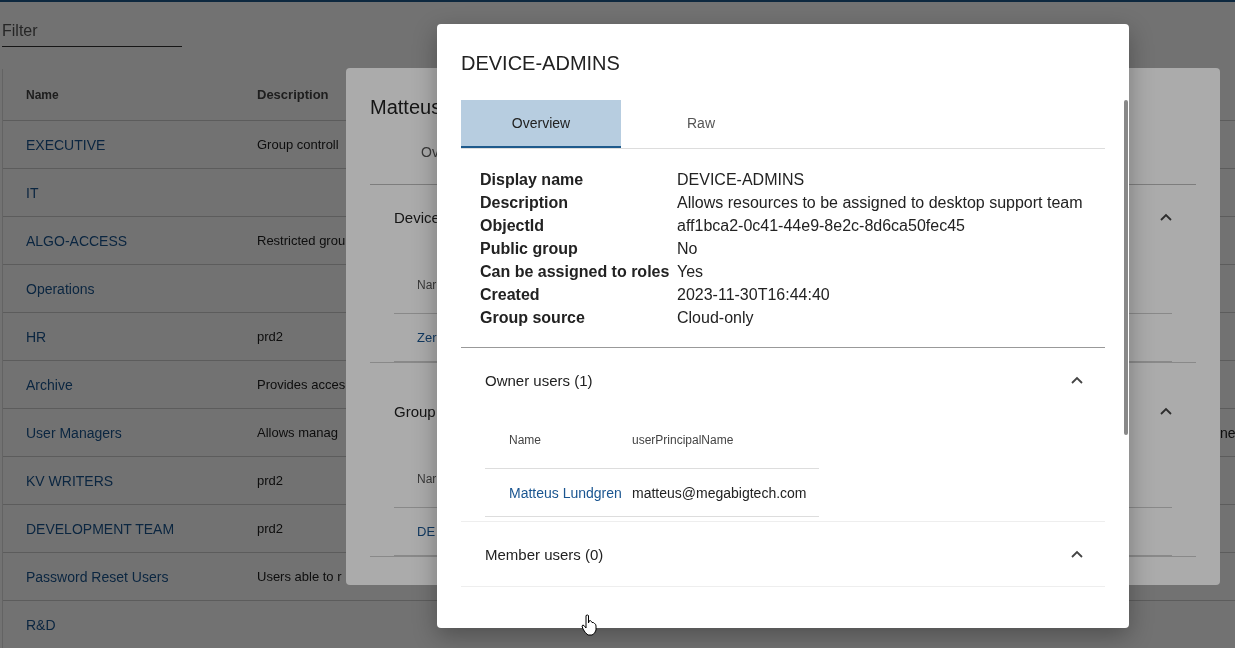 The width and height of the screenshot is (1235, 648). What do you see at coordinates (60, 288) in the screenshot?
I see `group-link: Operations` at bounding box center [60, 288].